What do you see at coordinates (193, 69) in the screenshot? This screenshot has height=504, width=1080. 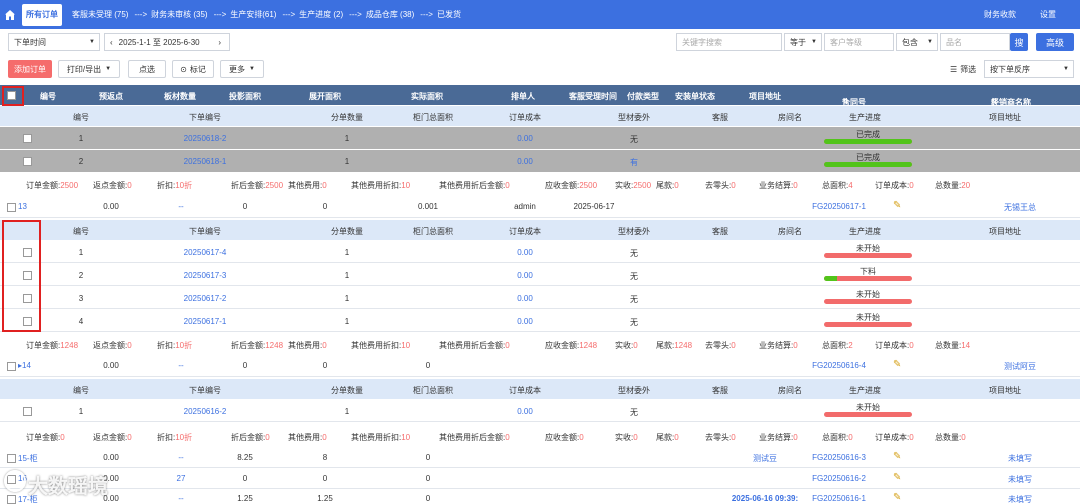 I see `mark-button: ⊙ 标记` at bounding box center [193, 69].